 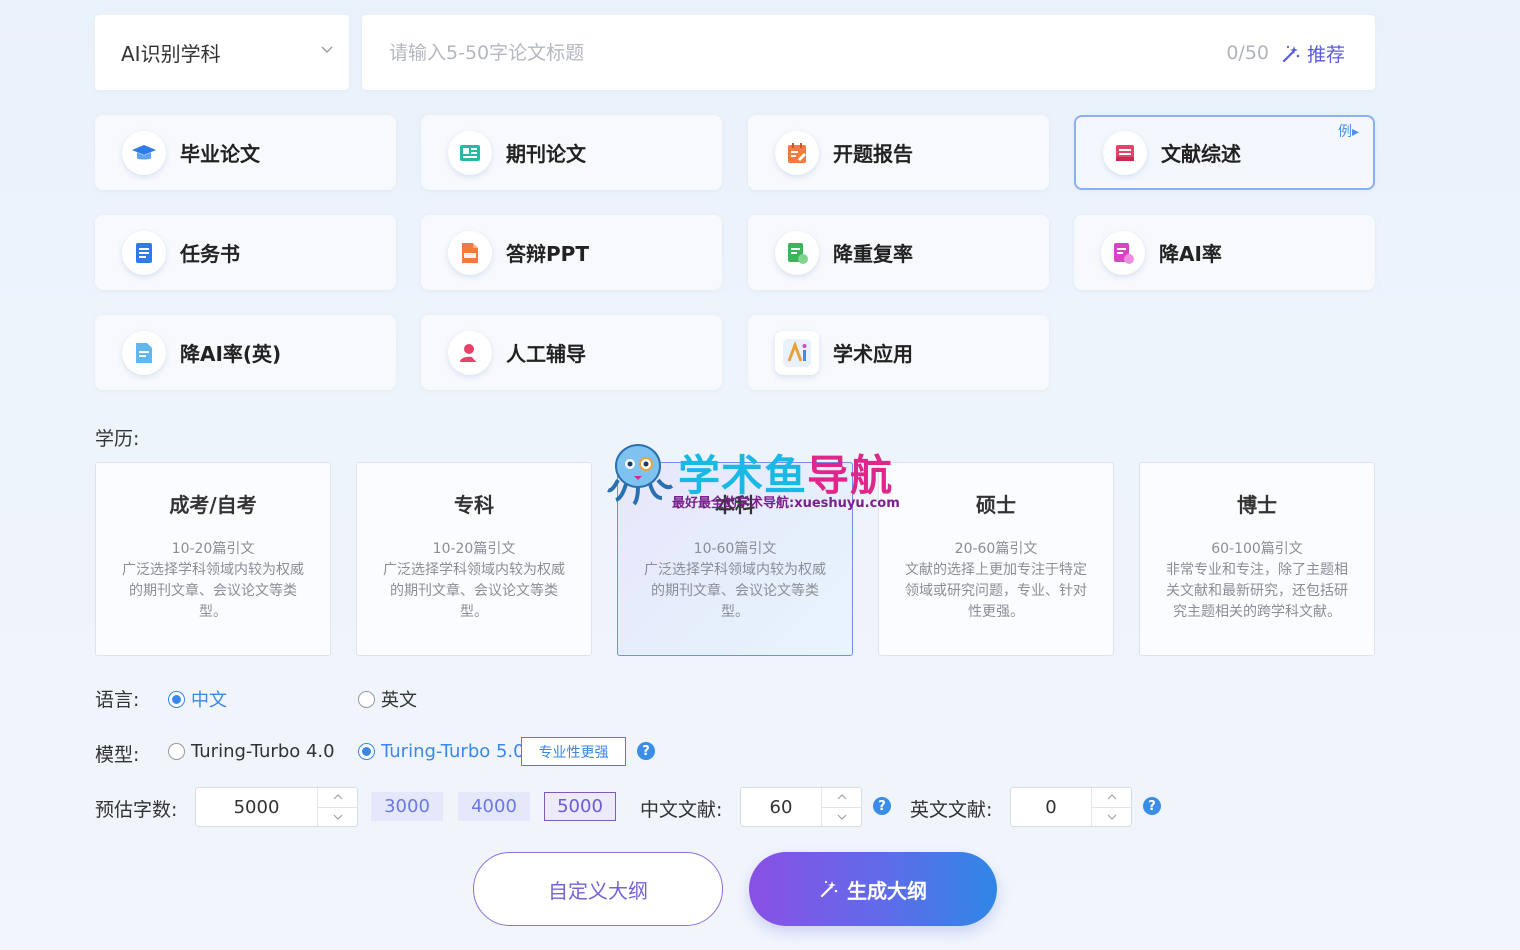 What do you see at coordinates (1190, 254) in the screenshot?
I see `feature-label: 降AI率` at bounding box center [1190, 254].